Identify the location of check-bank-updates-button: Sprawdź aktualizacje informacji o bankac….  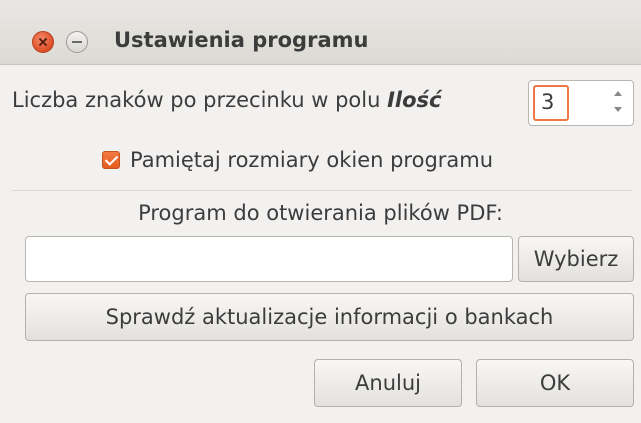
(329, 317).